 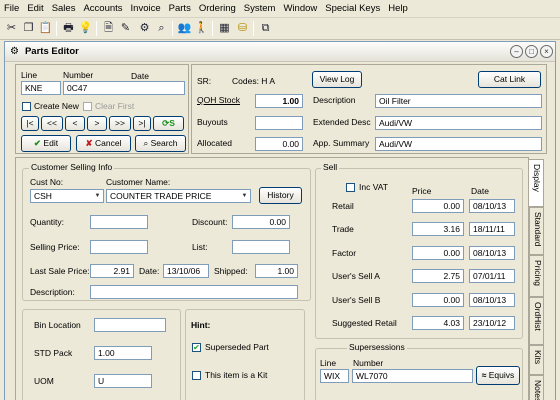 What do you see at coordinates (142, 123) in the screenshot?
I see `nav-last-button: >|` at bounding box center [142, 123].